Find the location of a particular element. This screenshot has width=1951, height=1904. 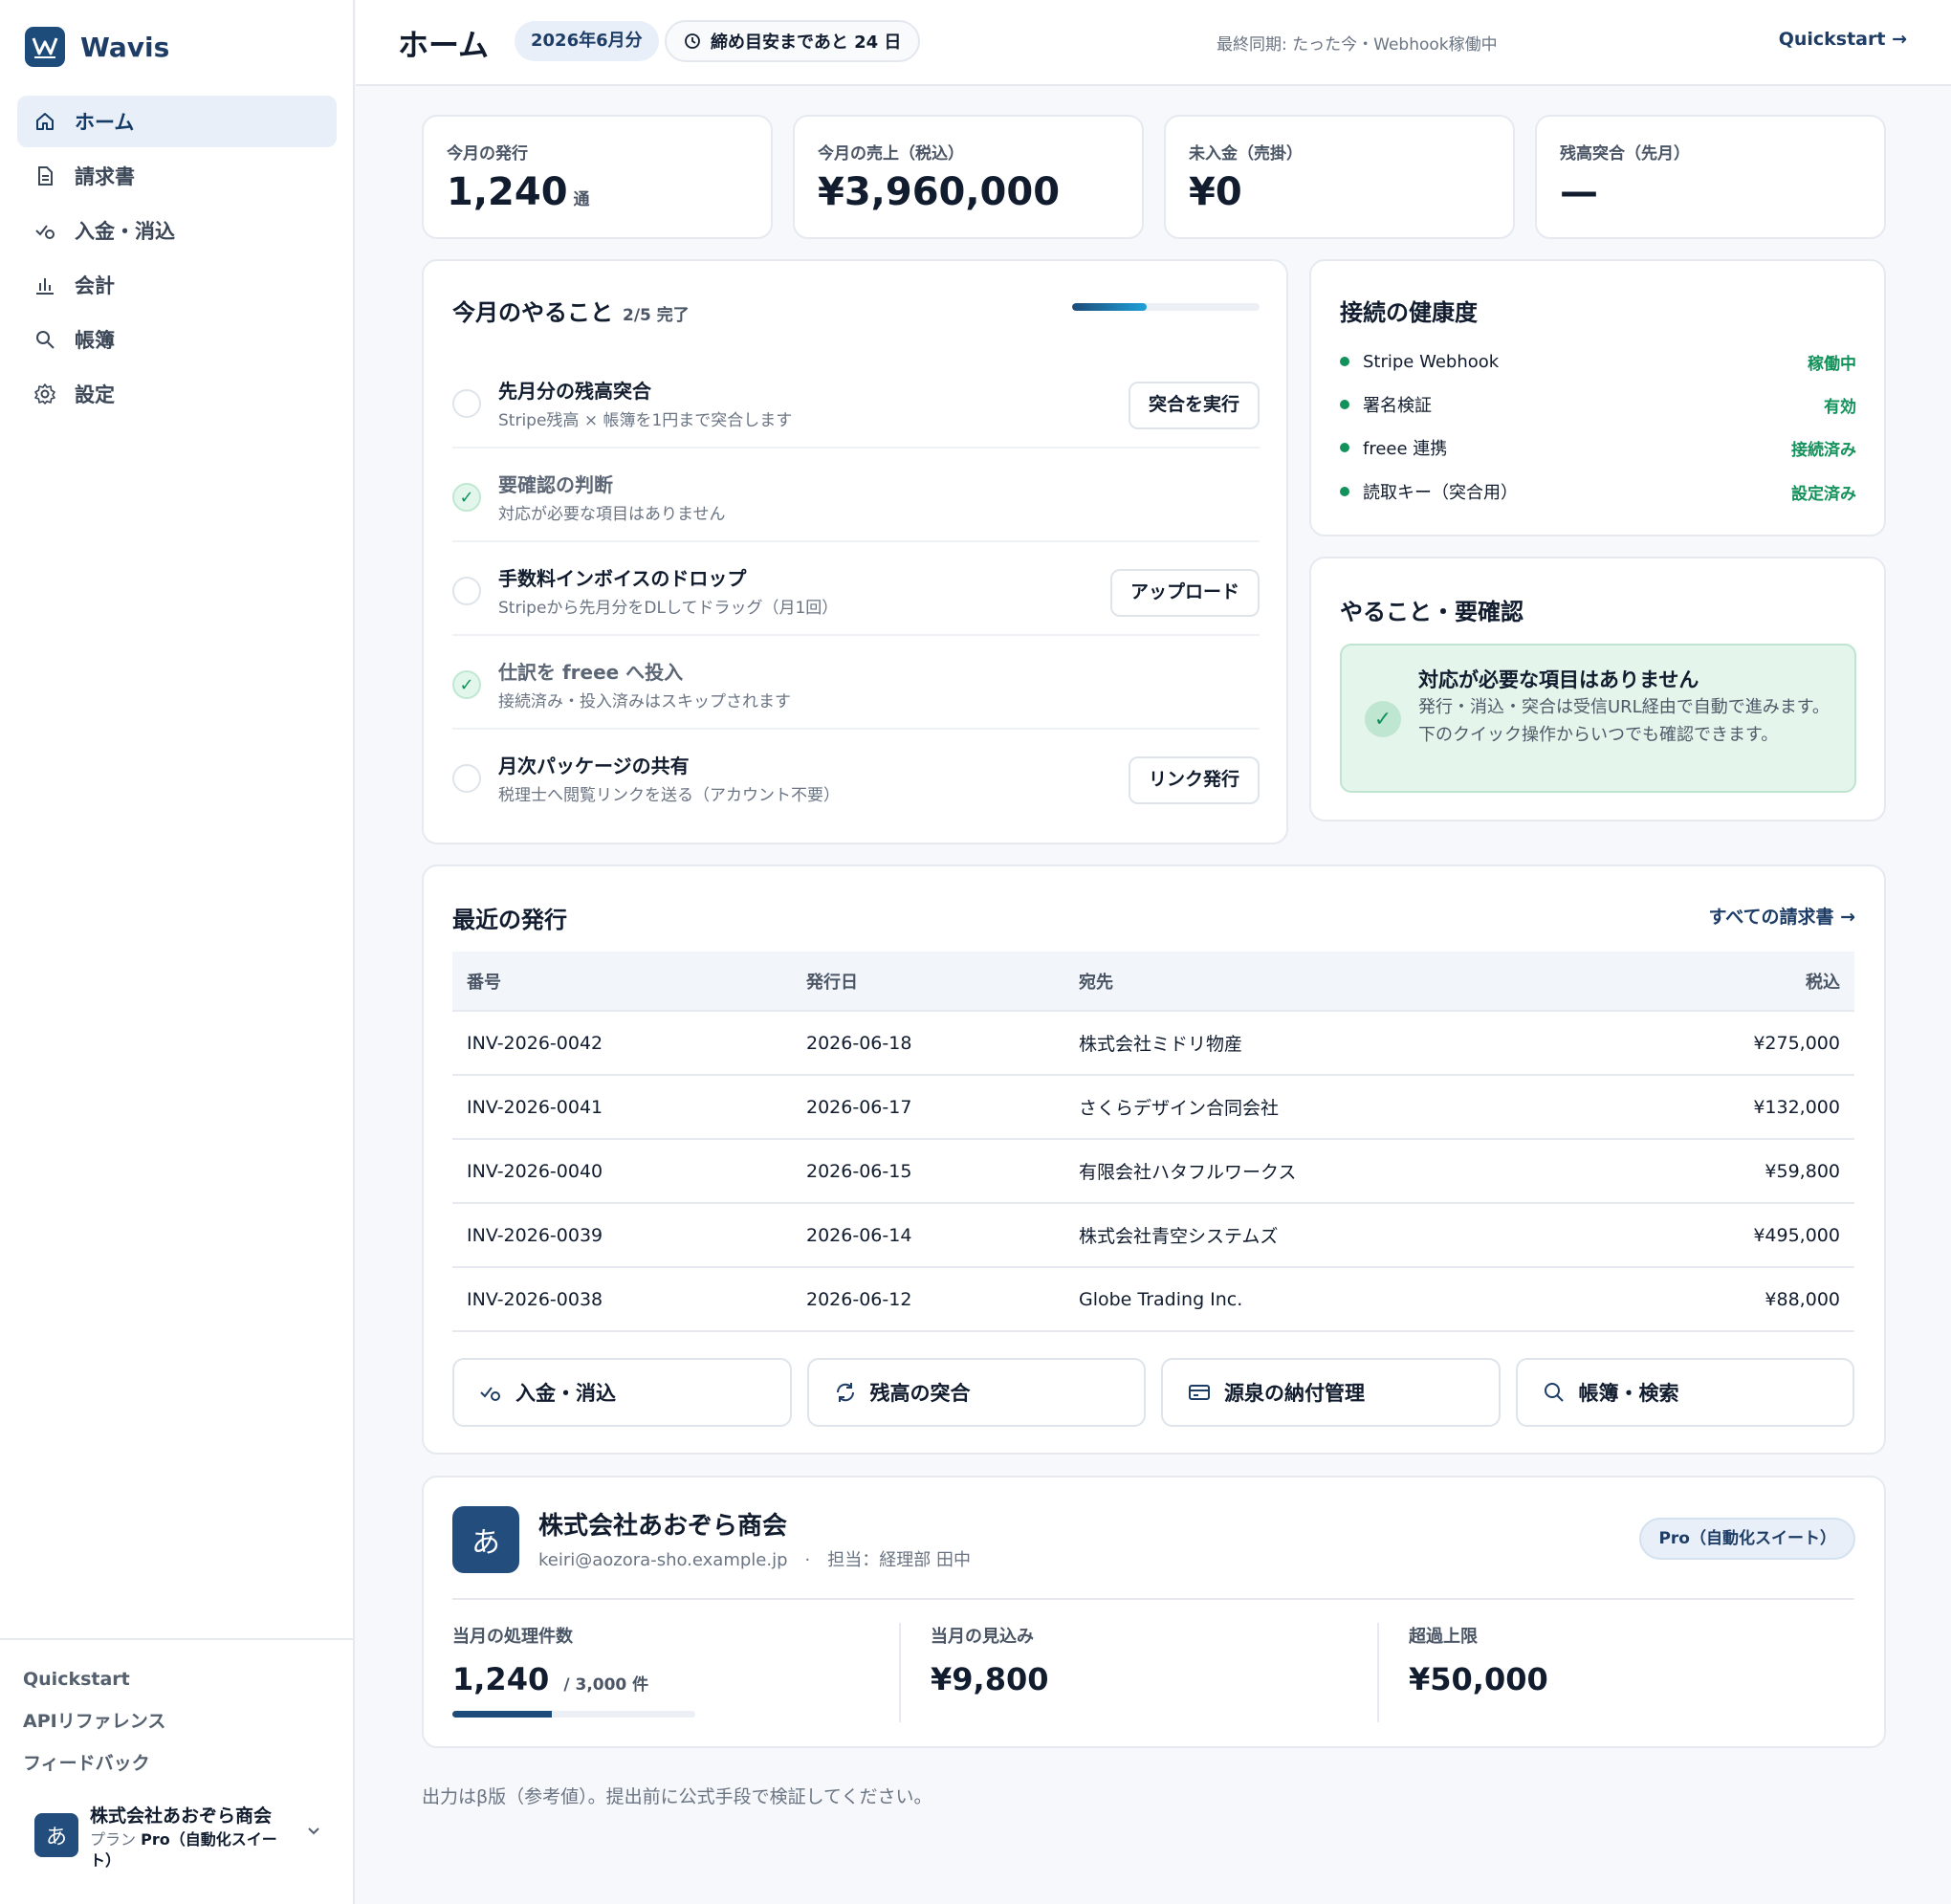

sidebar-item-label: 会計 is located at coordinates (95, 286).